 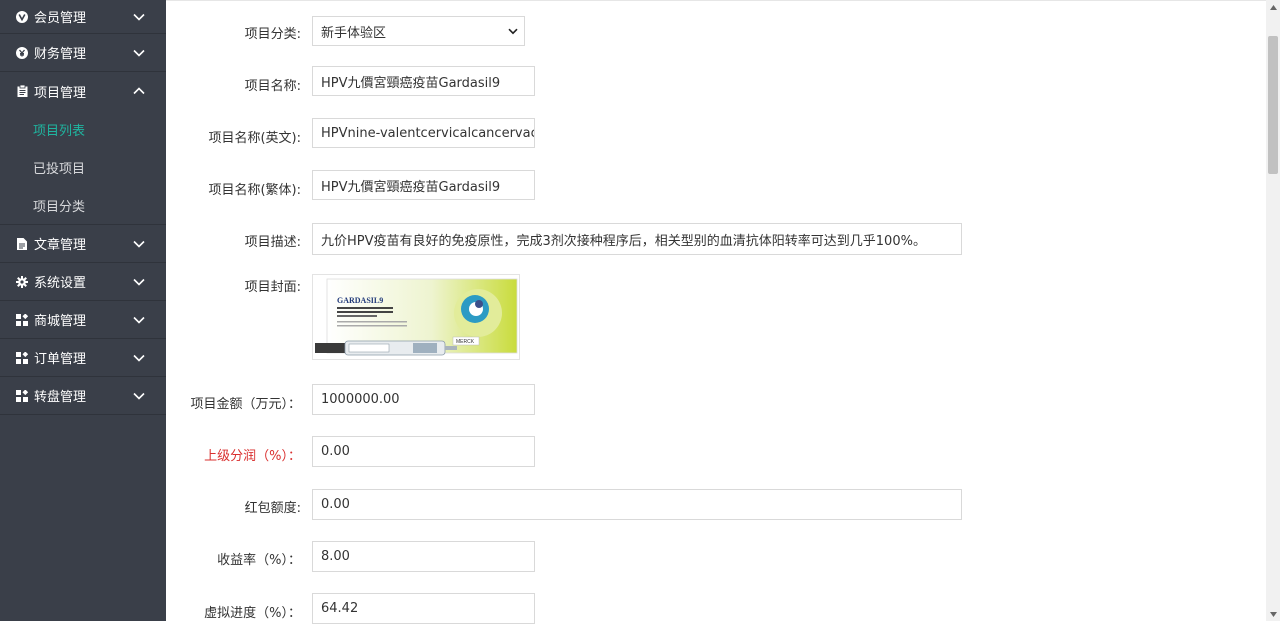 I want to click on amount-label: 项目金额（万元）：, so click(x=245, y=404).